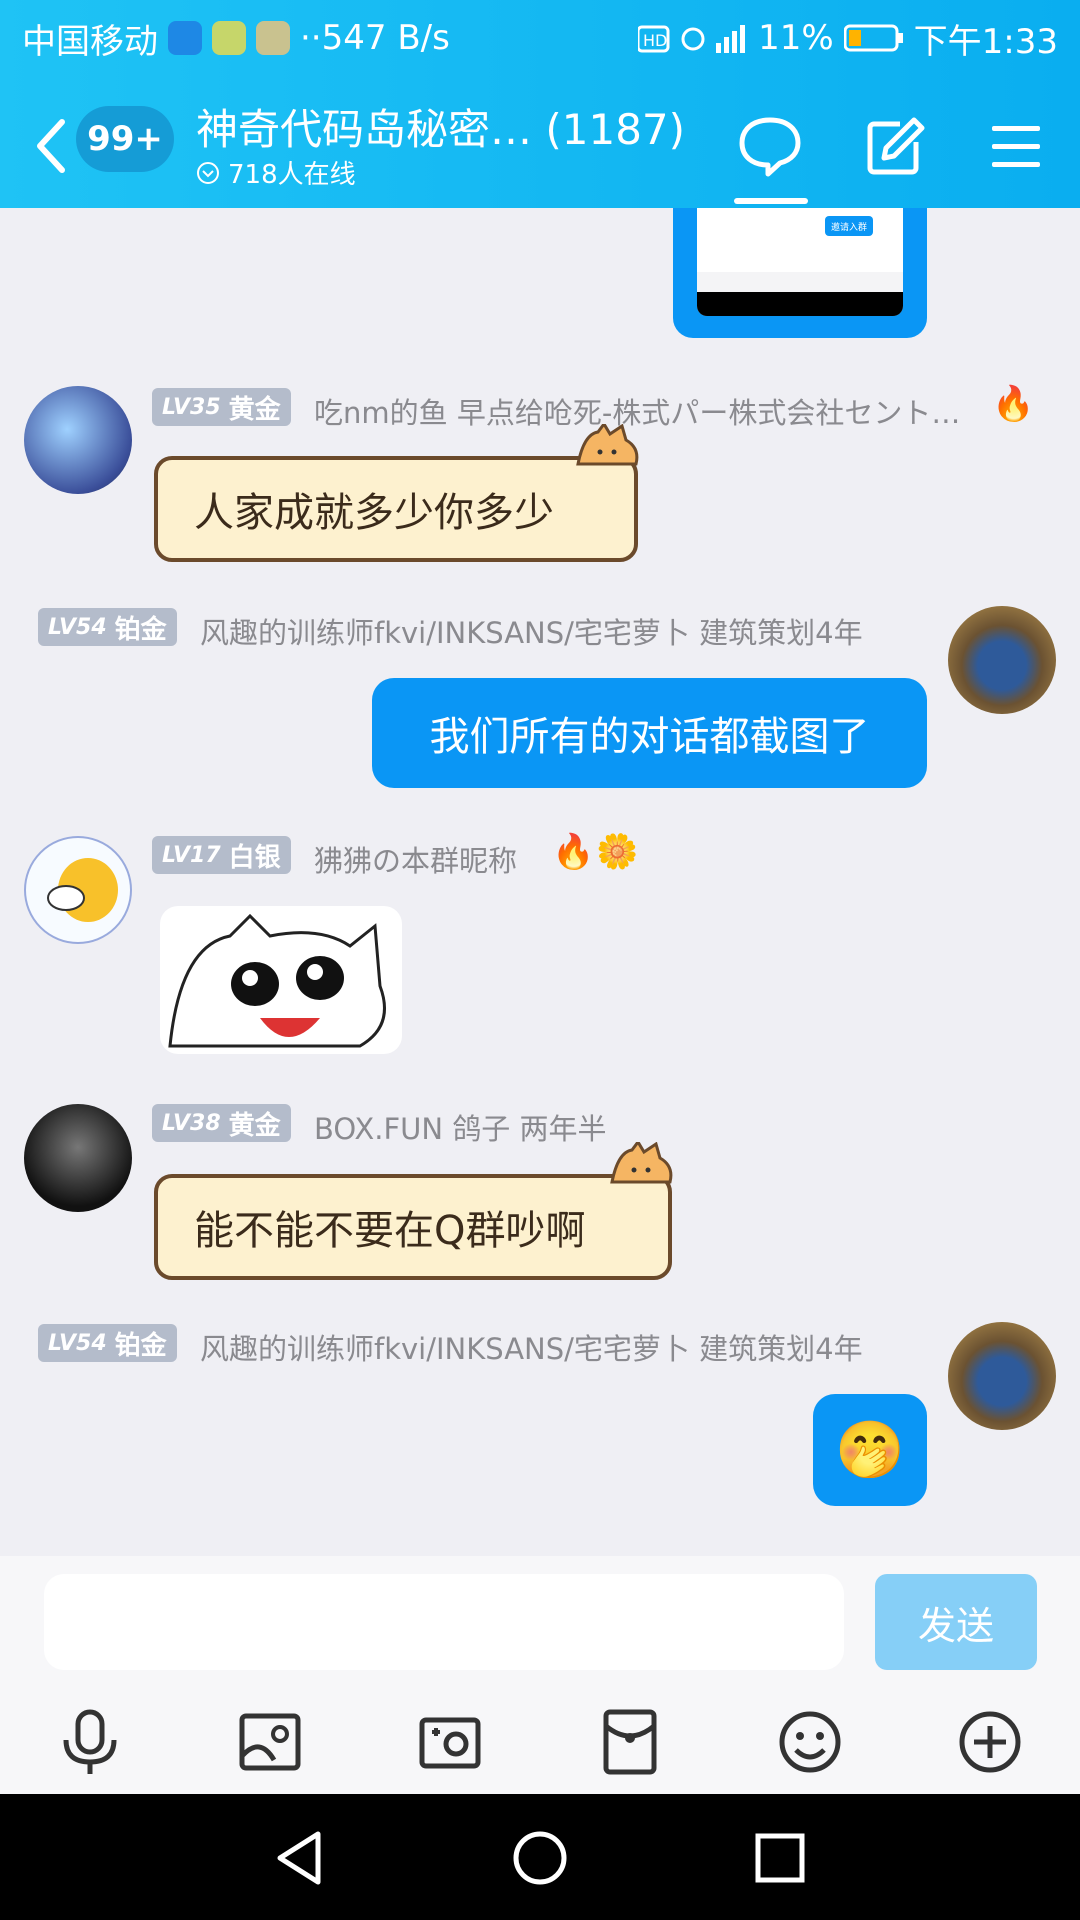 The width and height of the screenshot is (1080, 1920). I want to click on battery-icon, so click(873, 38).